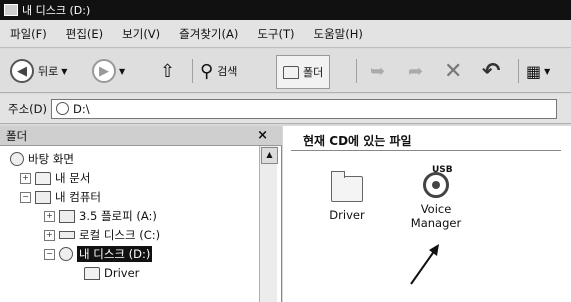  I want to click on undo-button: ↶, so click(491, 71).